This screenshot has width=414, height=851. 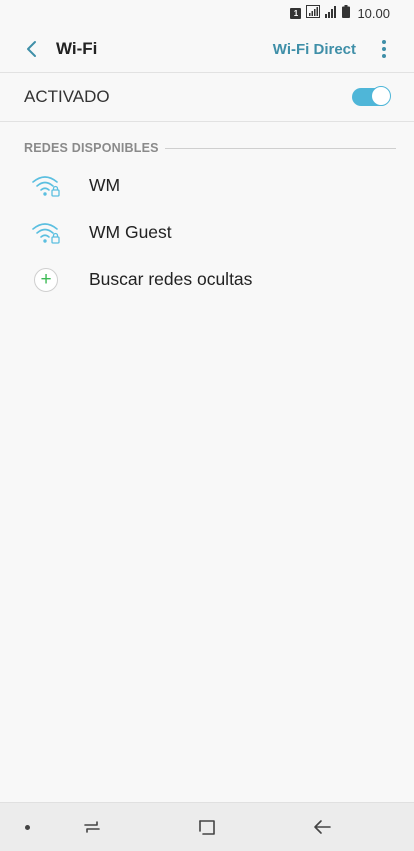 What do you see at coordinates (346, 13) in the screenshot?
I see `battery-icon` at bounding box center [346, 13].